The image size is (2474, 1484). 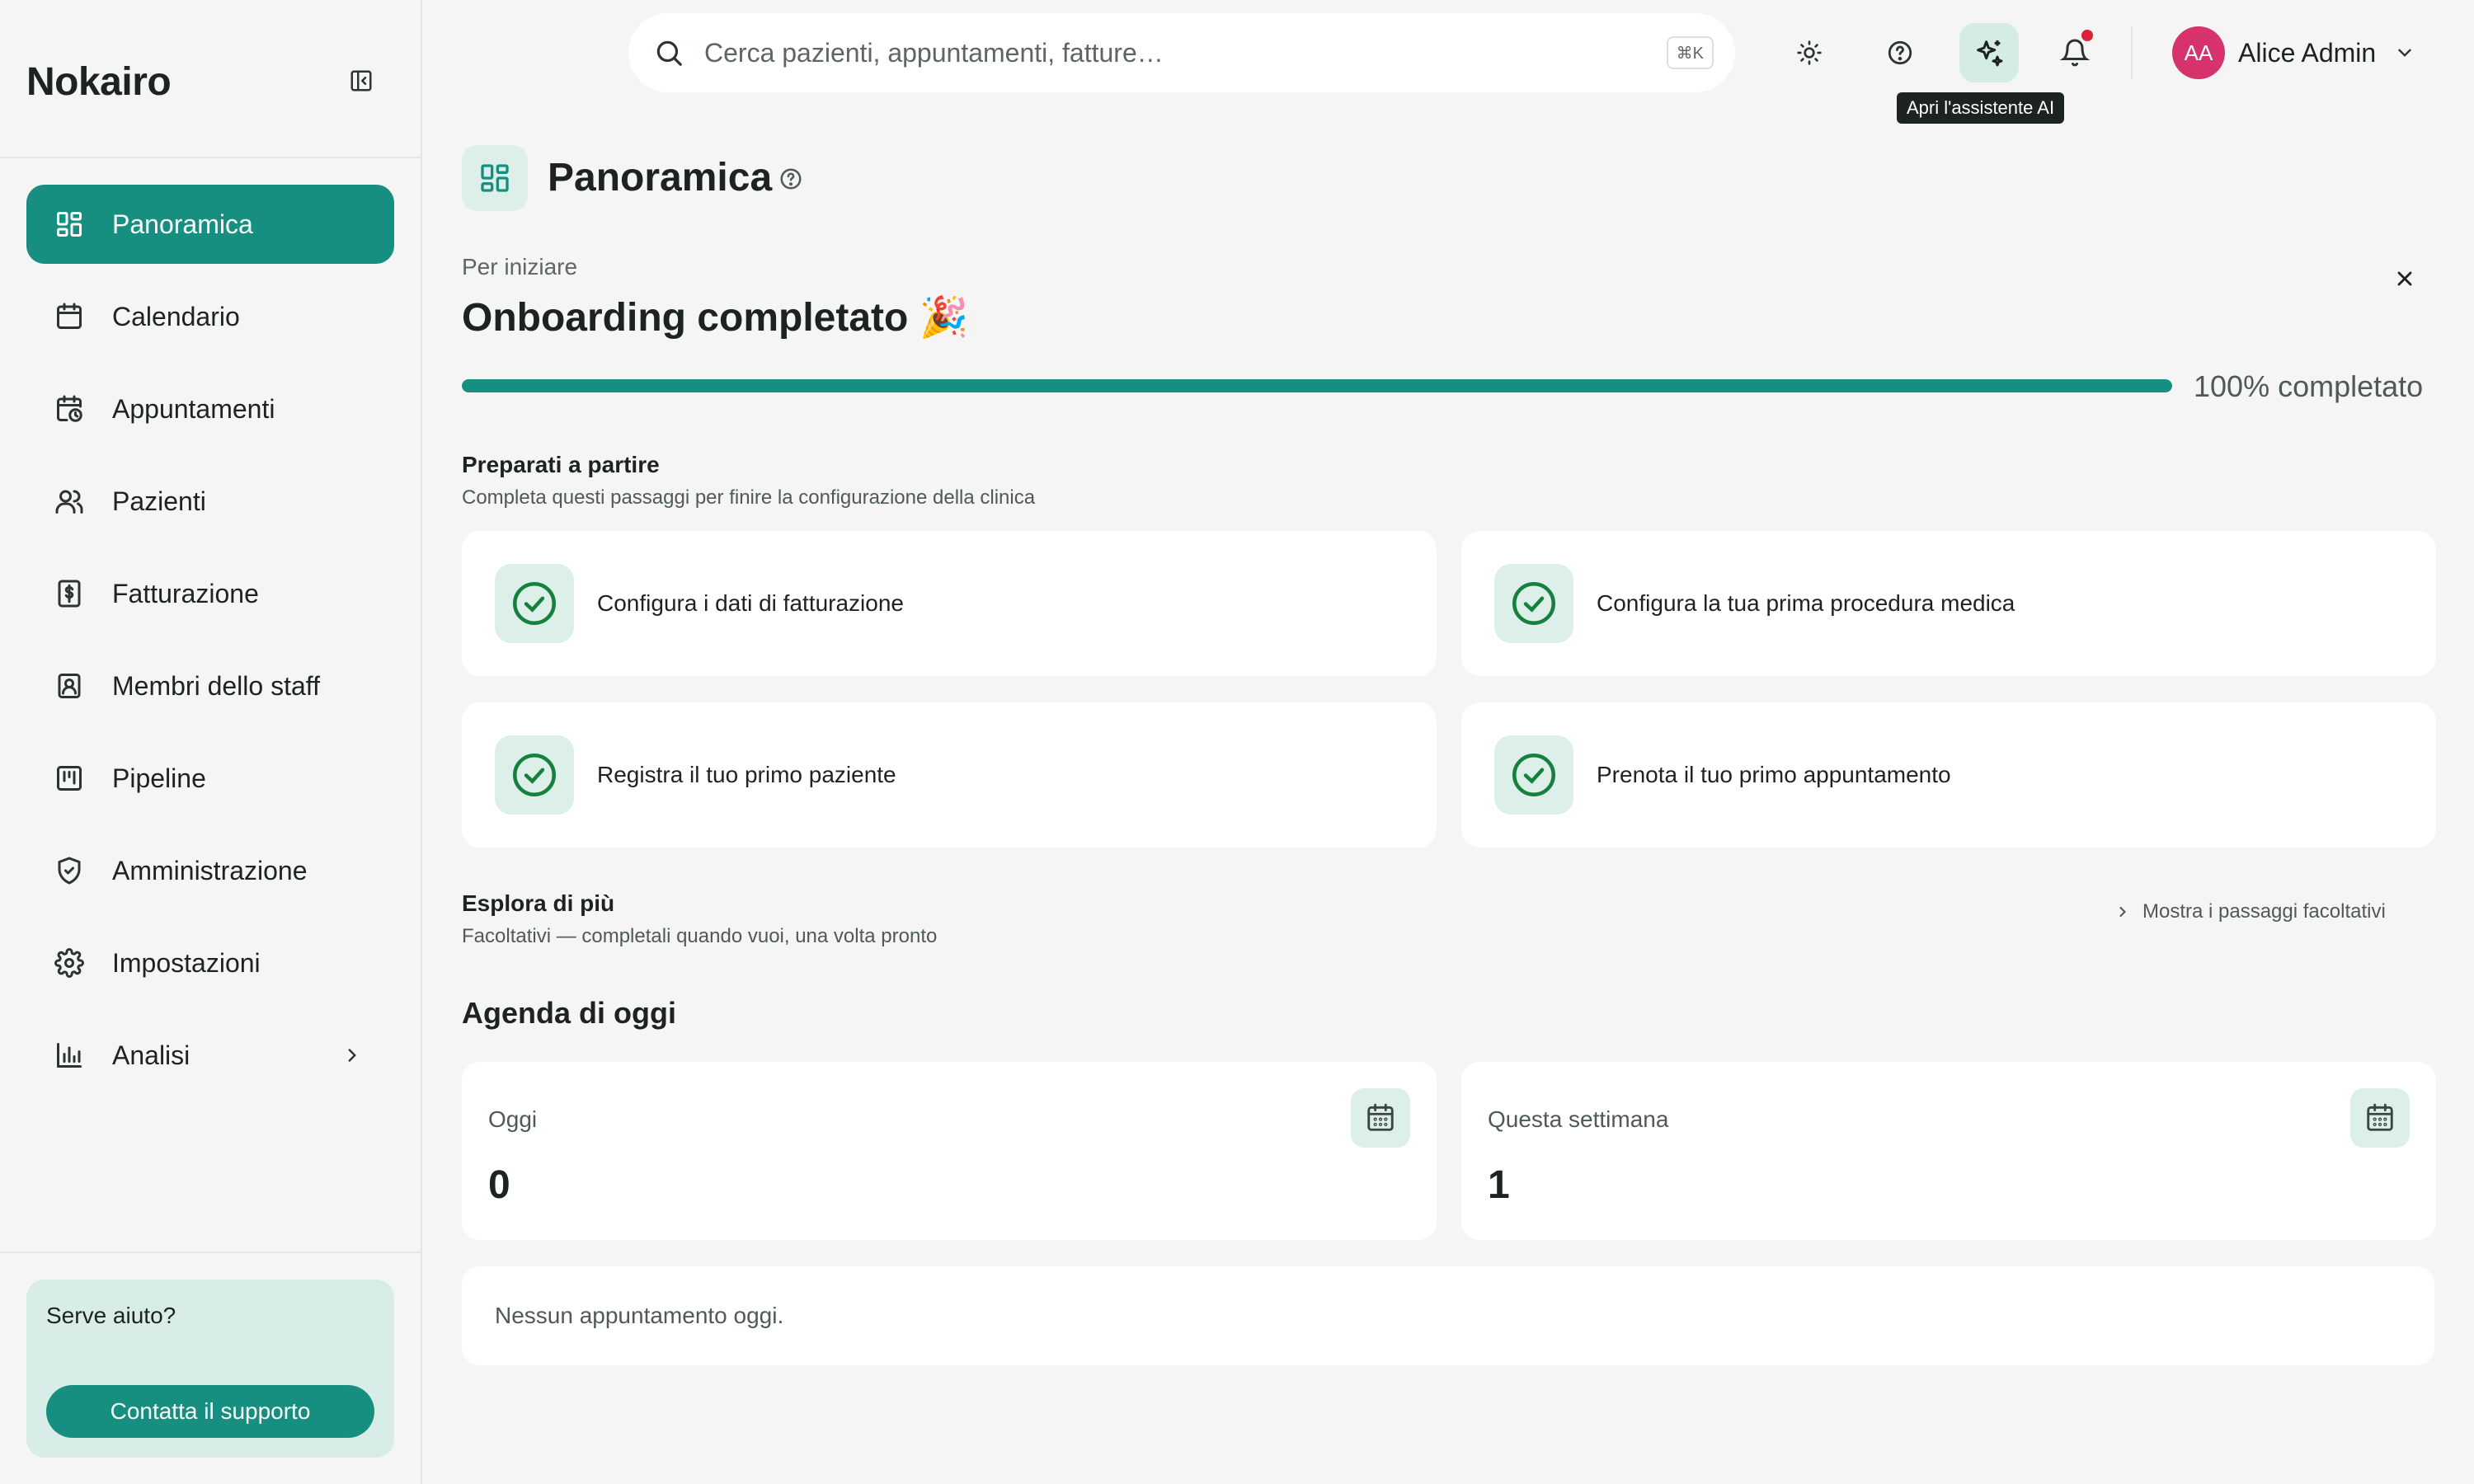 I want to click on search-input, so click(x=1141, y=52).